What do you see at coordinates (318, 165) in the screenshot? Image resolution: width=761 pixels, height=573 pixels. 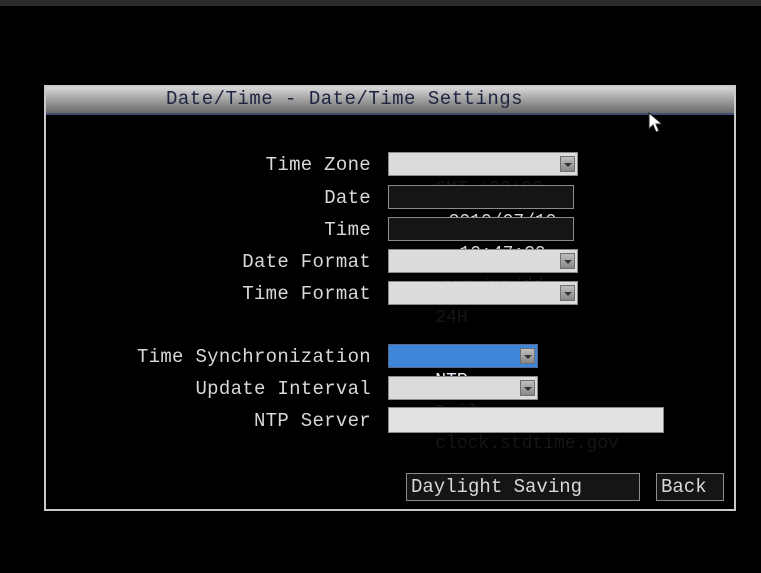 I see `time-zone-label: Time Zone` at bounding box center [318, 165].